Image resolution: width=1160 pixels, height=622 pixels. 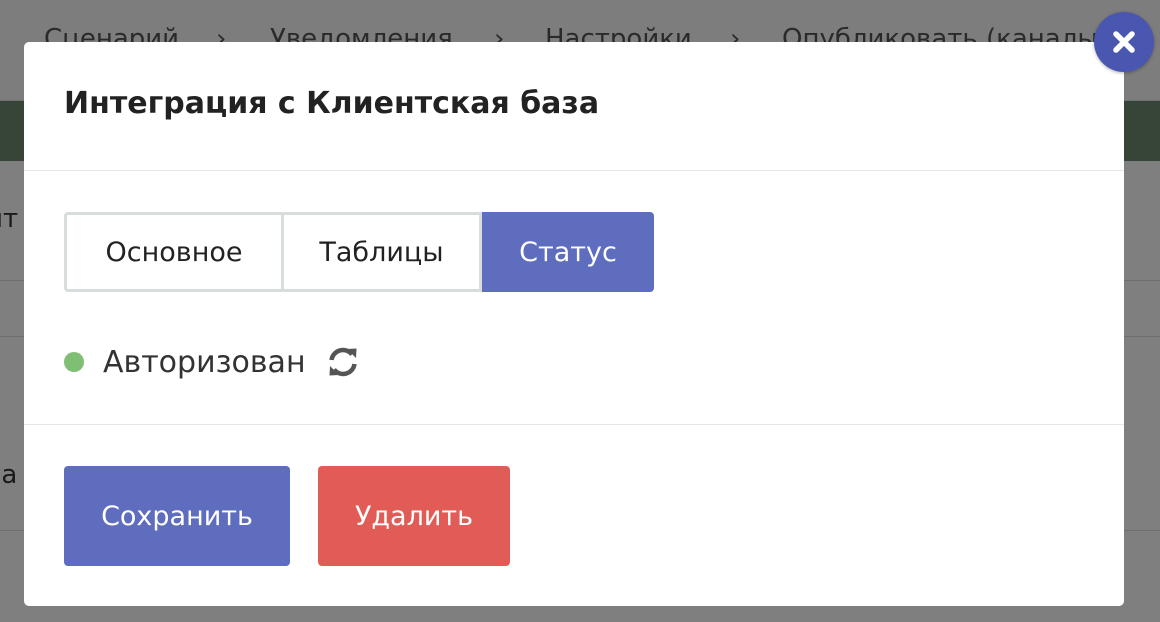 I want to click on footer-divider, so click(x=574, y=424).